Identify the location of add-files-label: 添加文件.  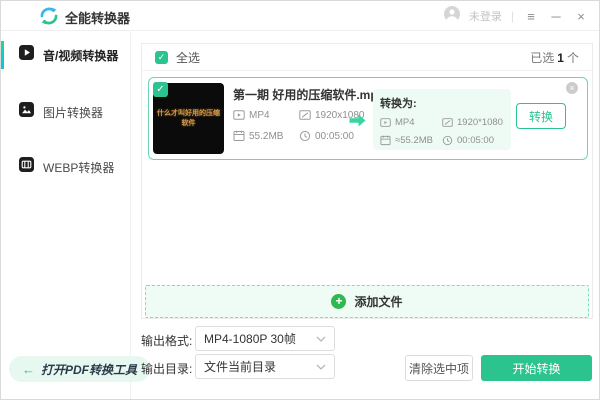
(378, 302).